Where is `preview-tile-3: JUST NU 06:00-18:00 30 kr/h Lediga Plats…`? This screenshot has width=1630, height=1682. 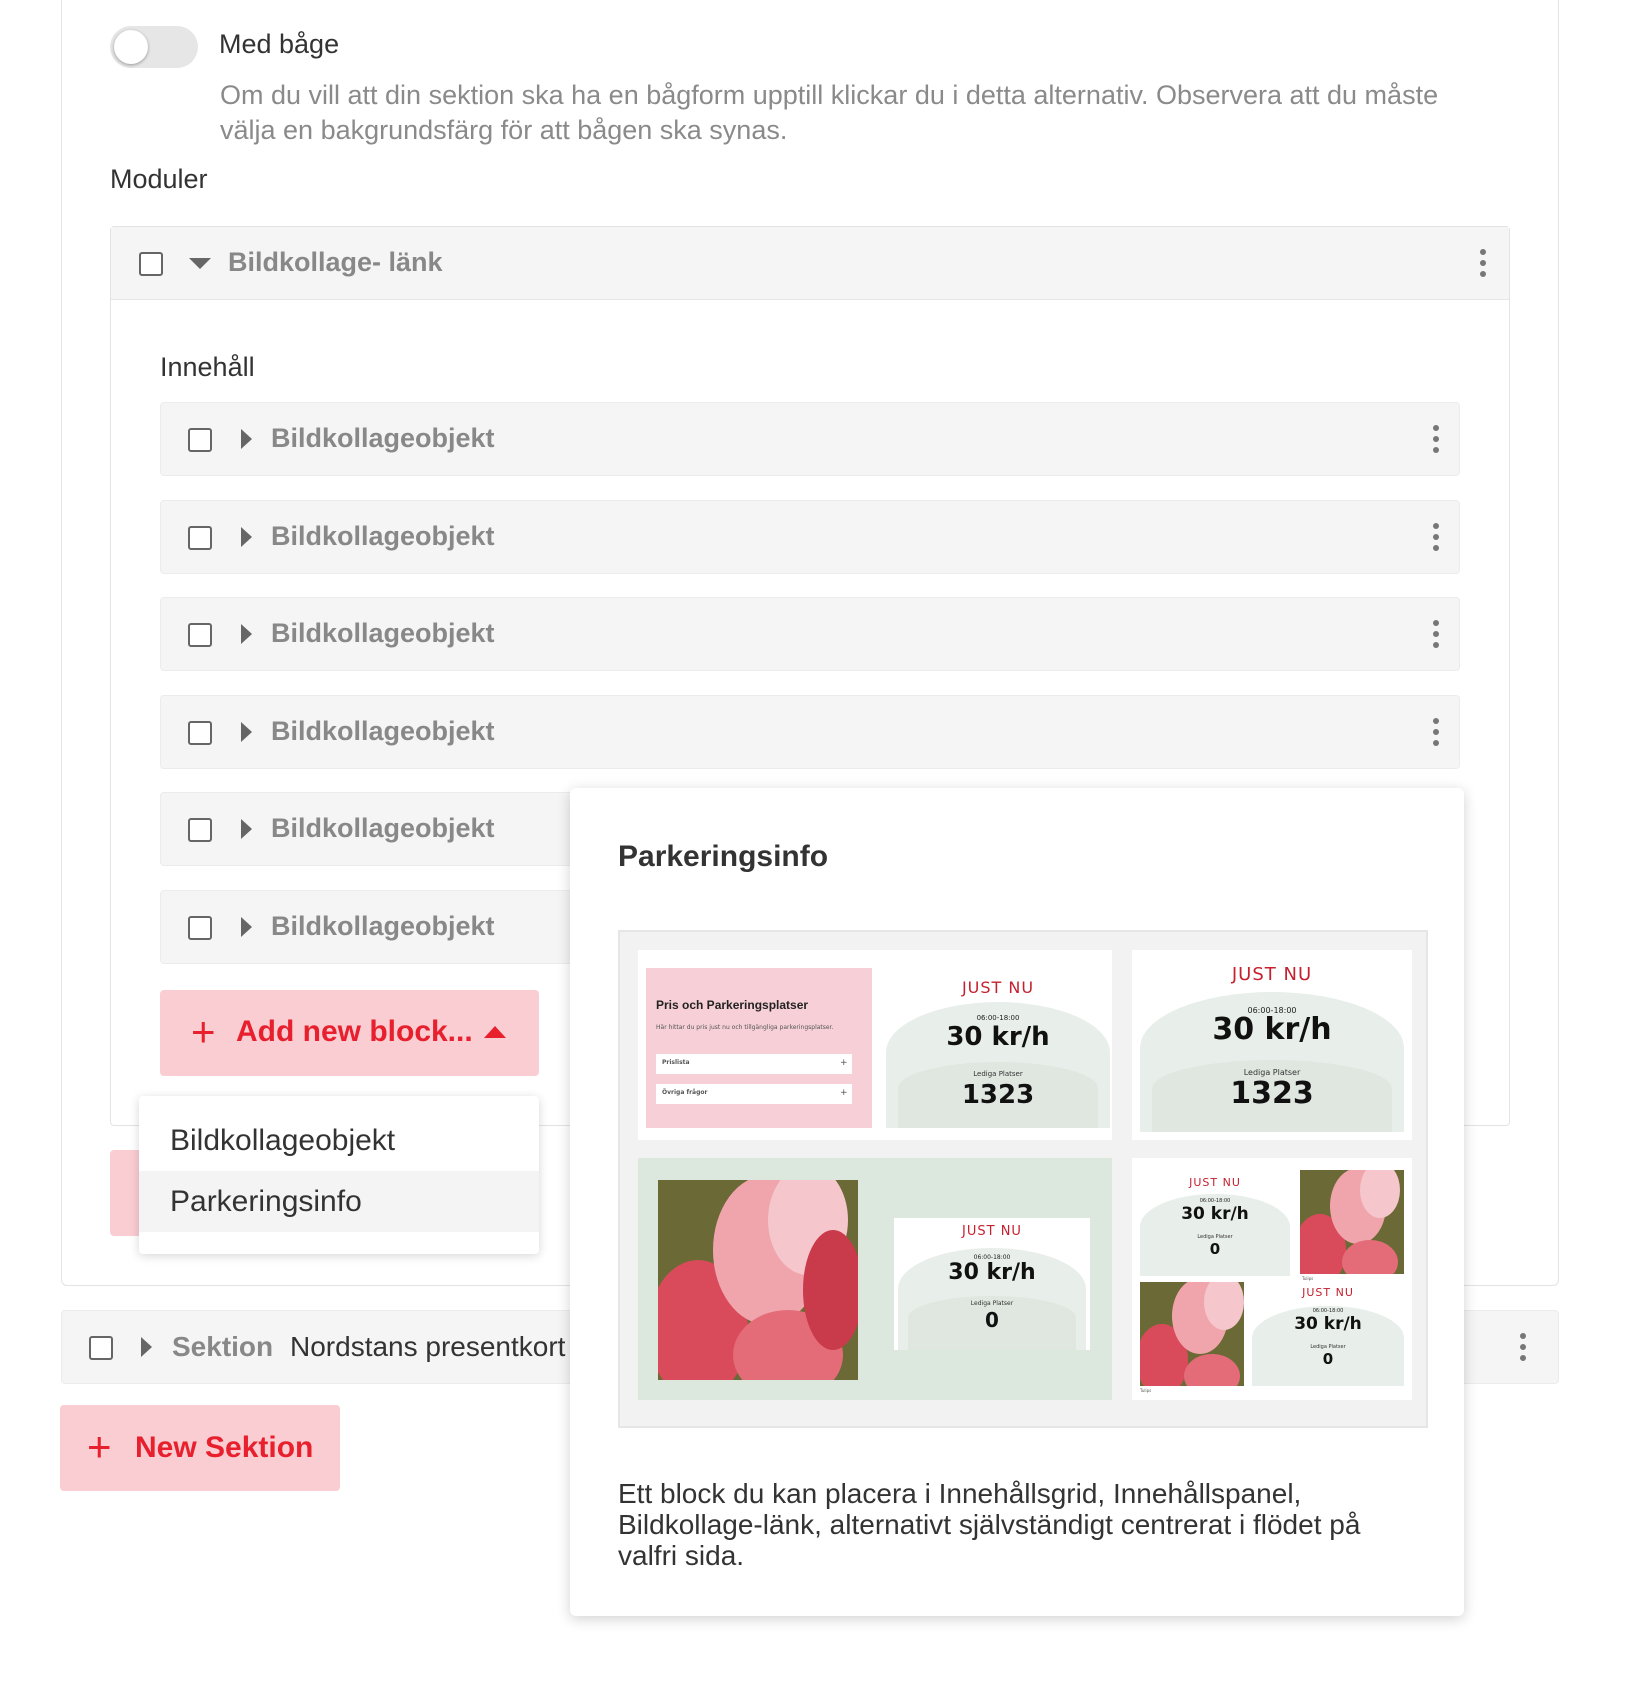 preview-tile-3: JUST NU 06:00-18:00 30 kr/h Lediga Plats… is located at coordinates (875, 1279).